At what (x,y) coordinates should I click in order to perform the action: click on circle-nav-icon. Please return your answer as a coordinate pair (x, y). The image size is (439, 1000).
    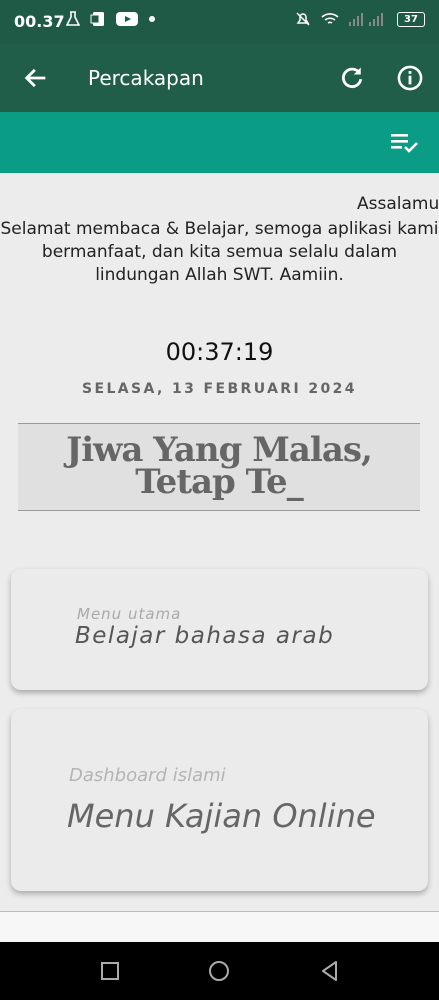
    Looking at the image, I should click on (219, 971).